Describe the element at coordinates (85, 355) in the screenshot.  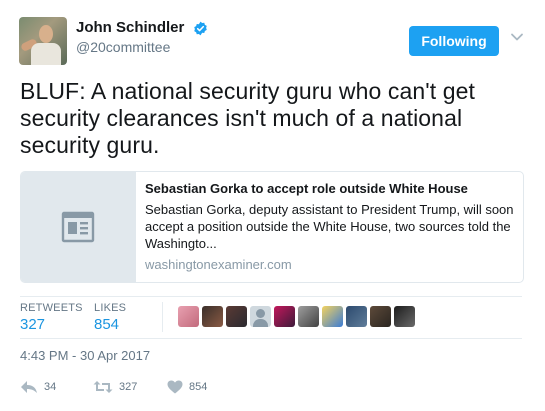
I see `tweet-timestamp: 4:43 PM - 30 Apr 2017` at that location.